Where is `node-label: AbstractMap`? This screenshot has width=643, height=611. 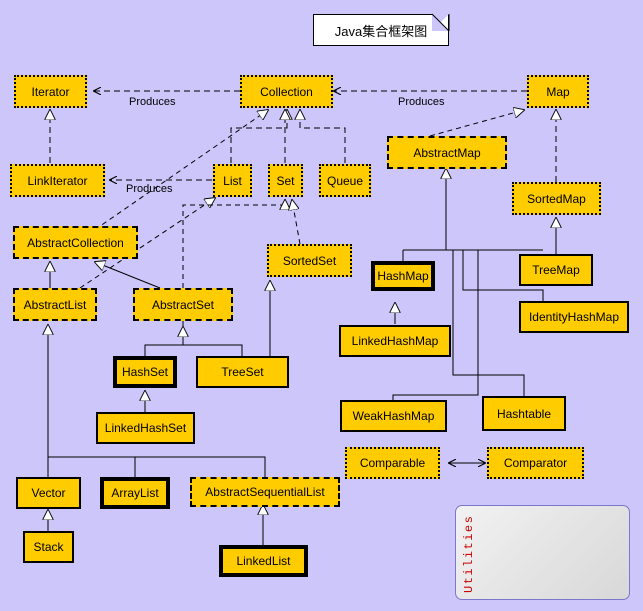 node-label: AbstractMap is located at coordinates (447, 152).